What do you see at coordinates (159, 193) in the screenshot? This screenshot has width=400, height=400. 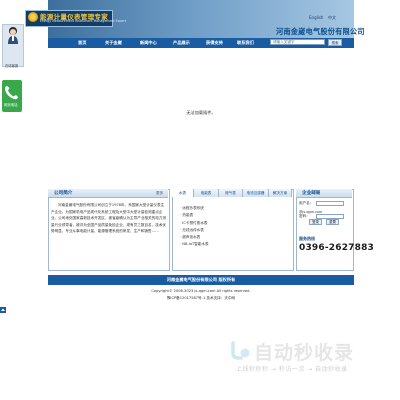 I see `about-more-link: 更多` at bounding box center [159, 193].